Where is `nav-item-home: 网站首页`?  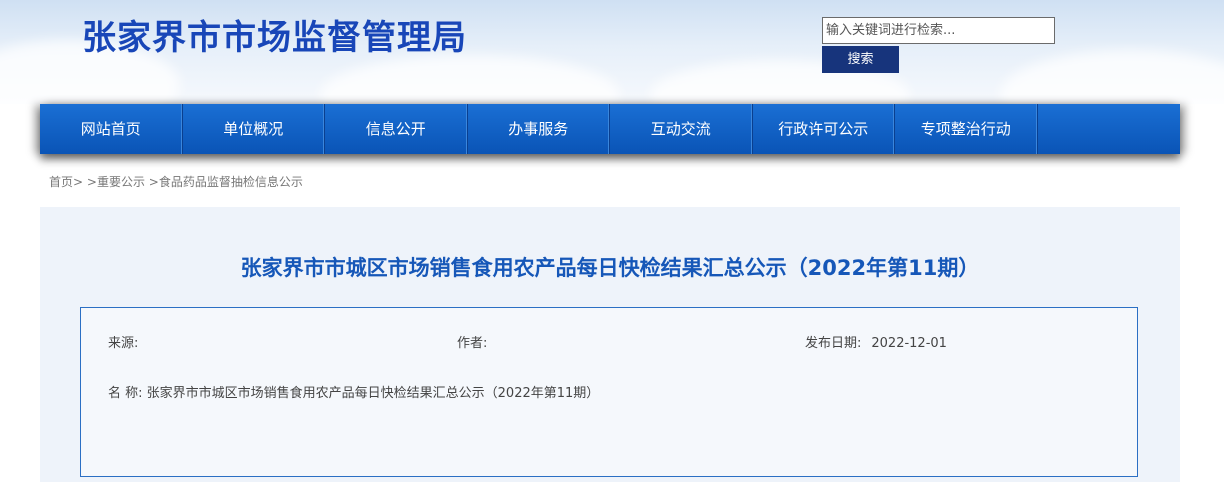
nav-item-home: 网站首页 is located at coordinates (111, 129).